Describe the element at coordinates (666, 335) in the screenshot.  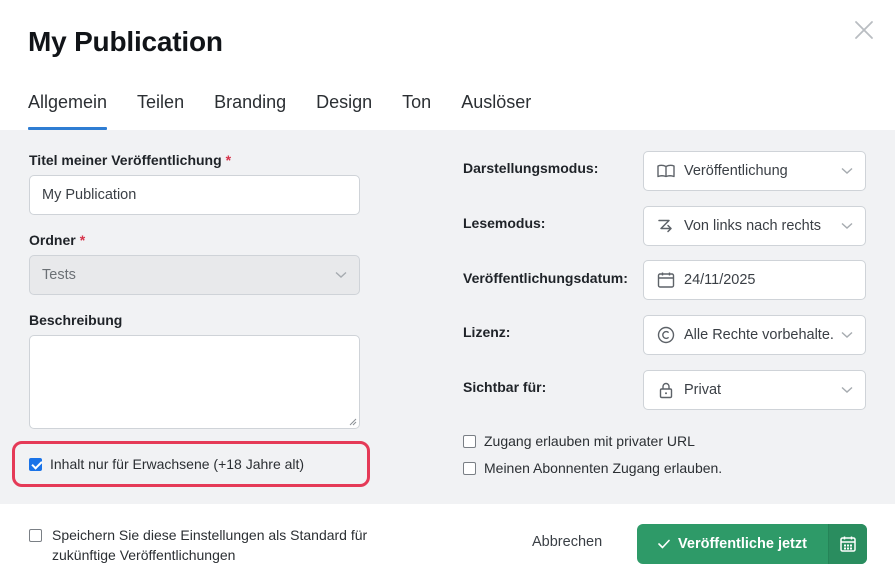
I see `copyright-icon` at that location.